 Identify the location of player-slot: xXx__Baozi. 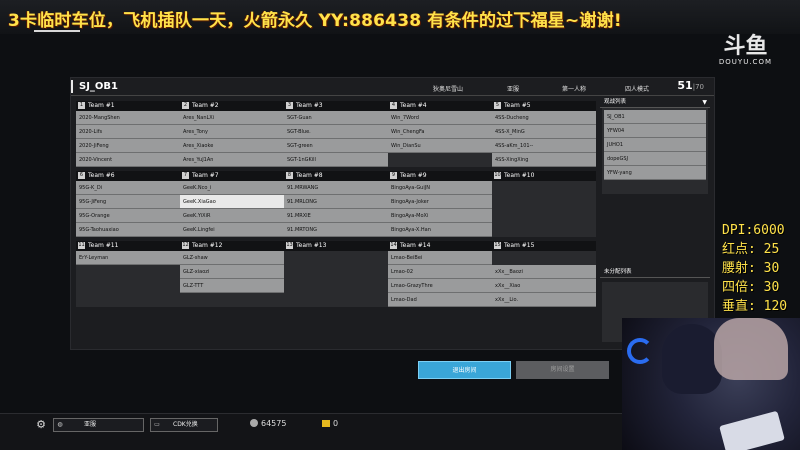
(544, 272).